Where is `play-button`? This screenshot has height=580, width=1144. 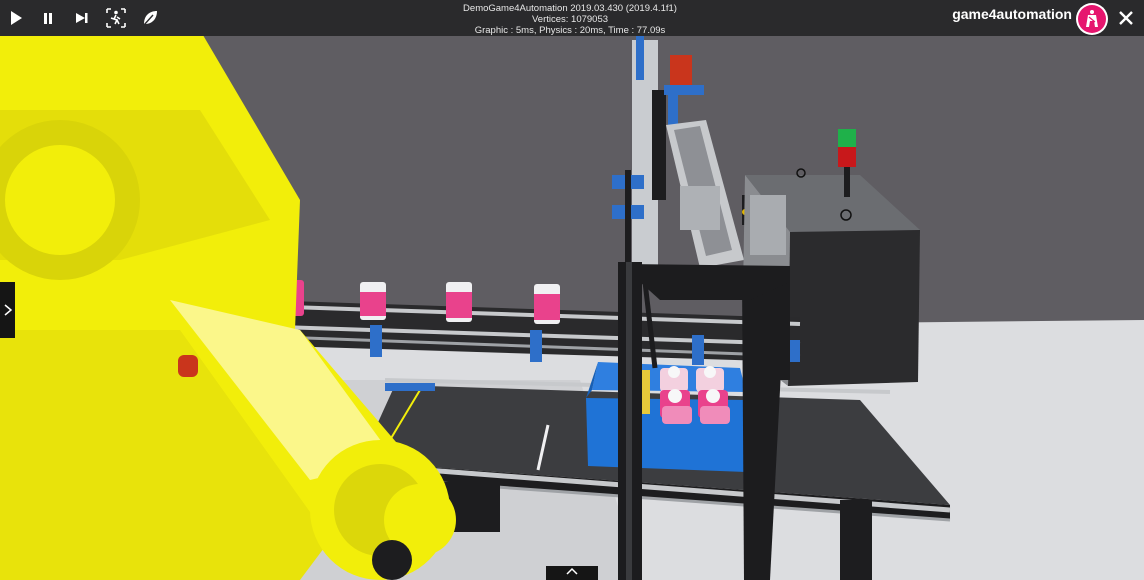
play-button is located at coordinates (16, 18).